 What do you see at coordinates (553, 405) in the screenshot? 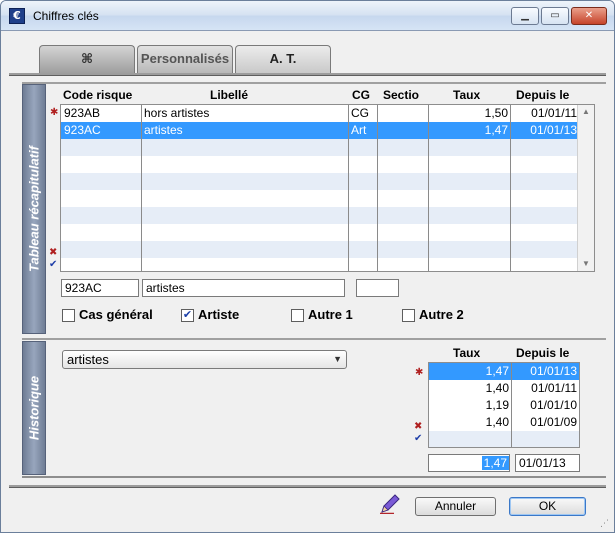
I see `cell-depuis: 01/01/10` at bounding box center [553, 405].